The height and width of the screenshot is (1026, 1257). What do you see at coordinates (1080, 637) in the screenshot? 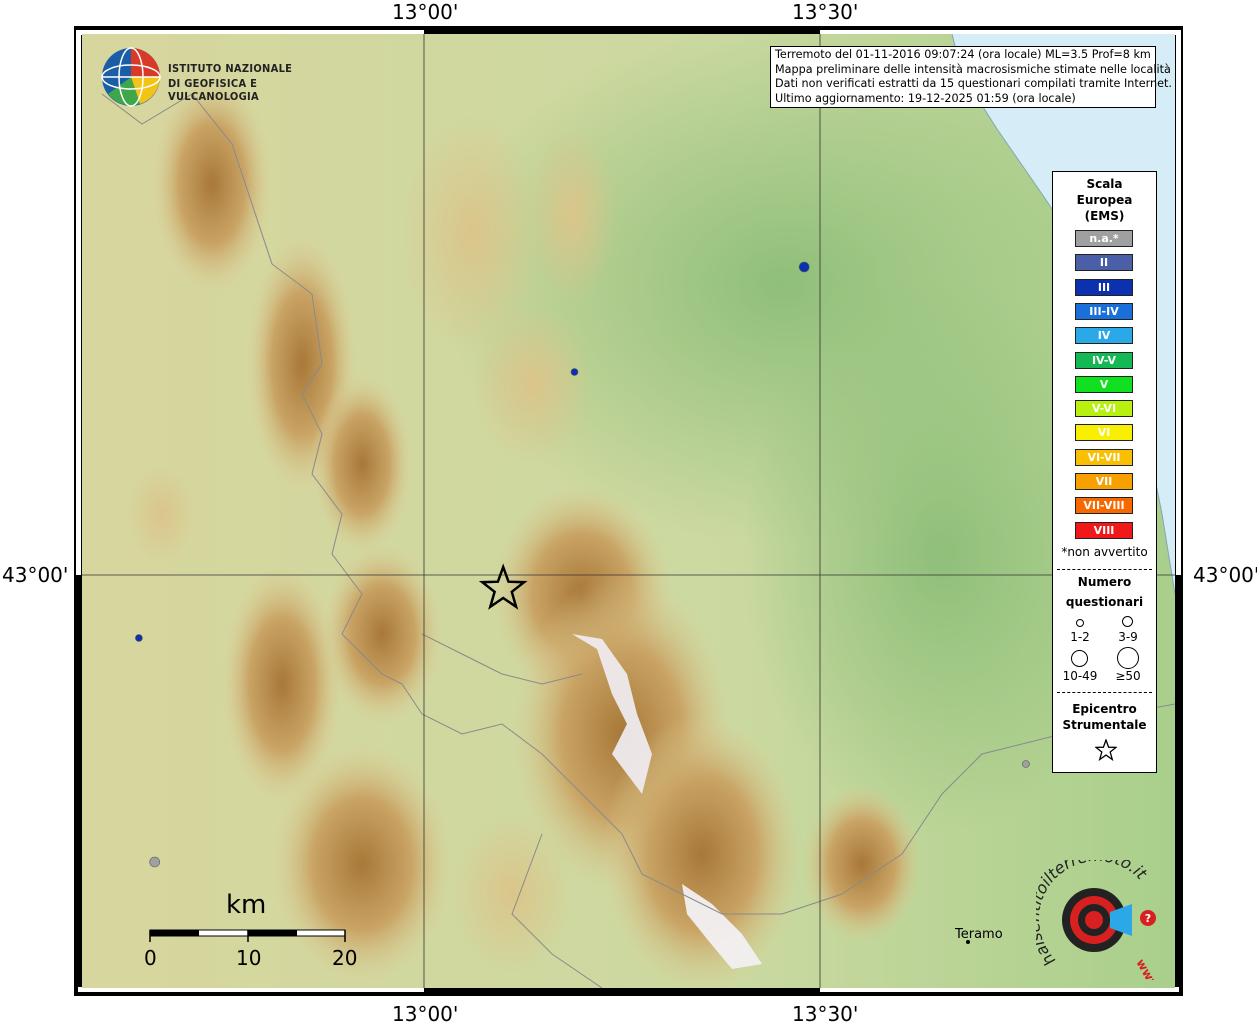
I see `count-label-1: 1-2` at bounding box center [1080, 637].